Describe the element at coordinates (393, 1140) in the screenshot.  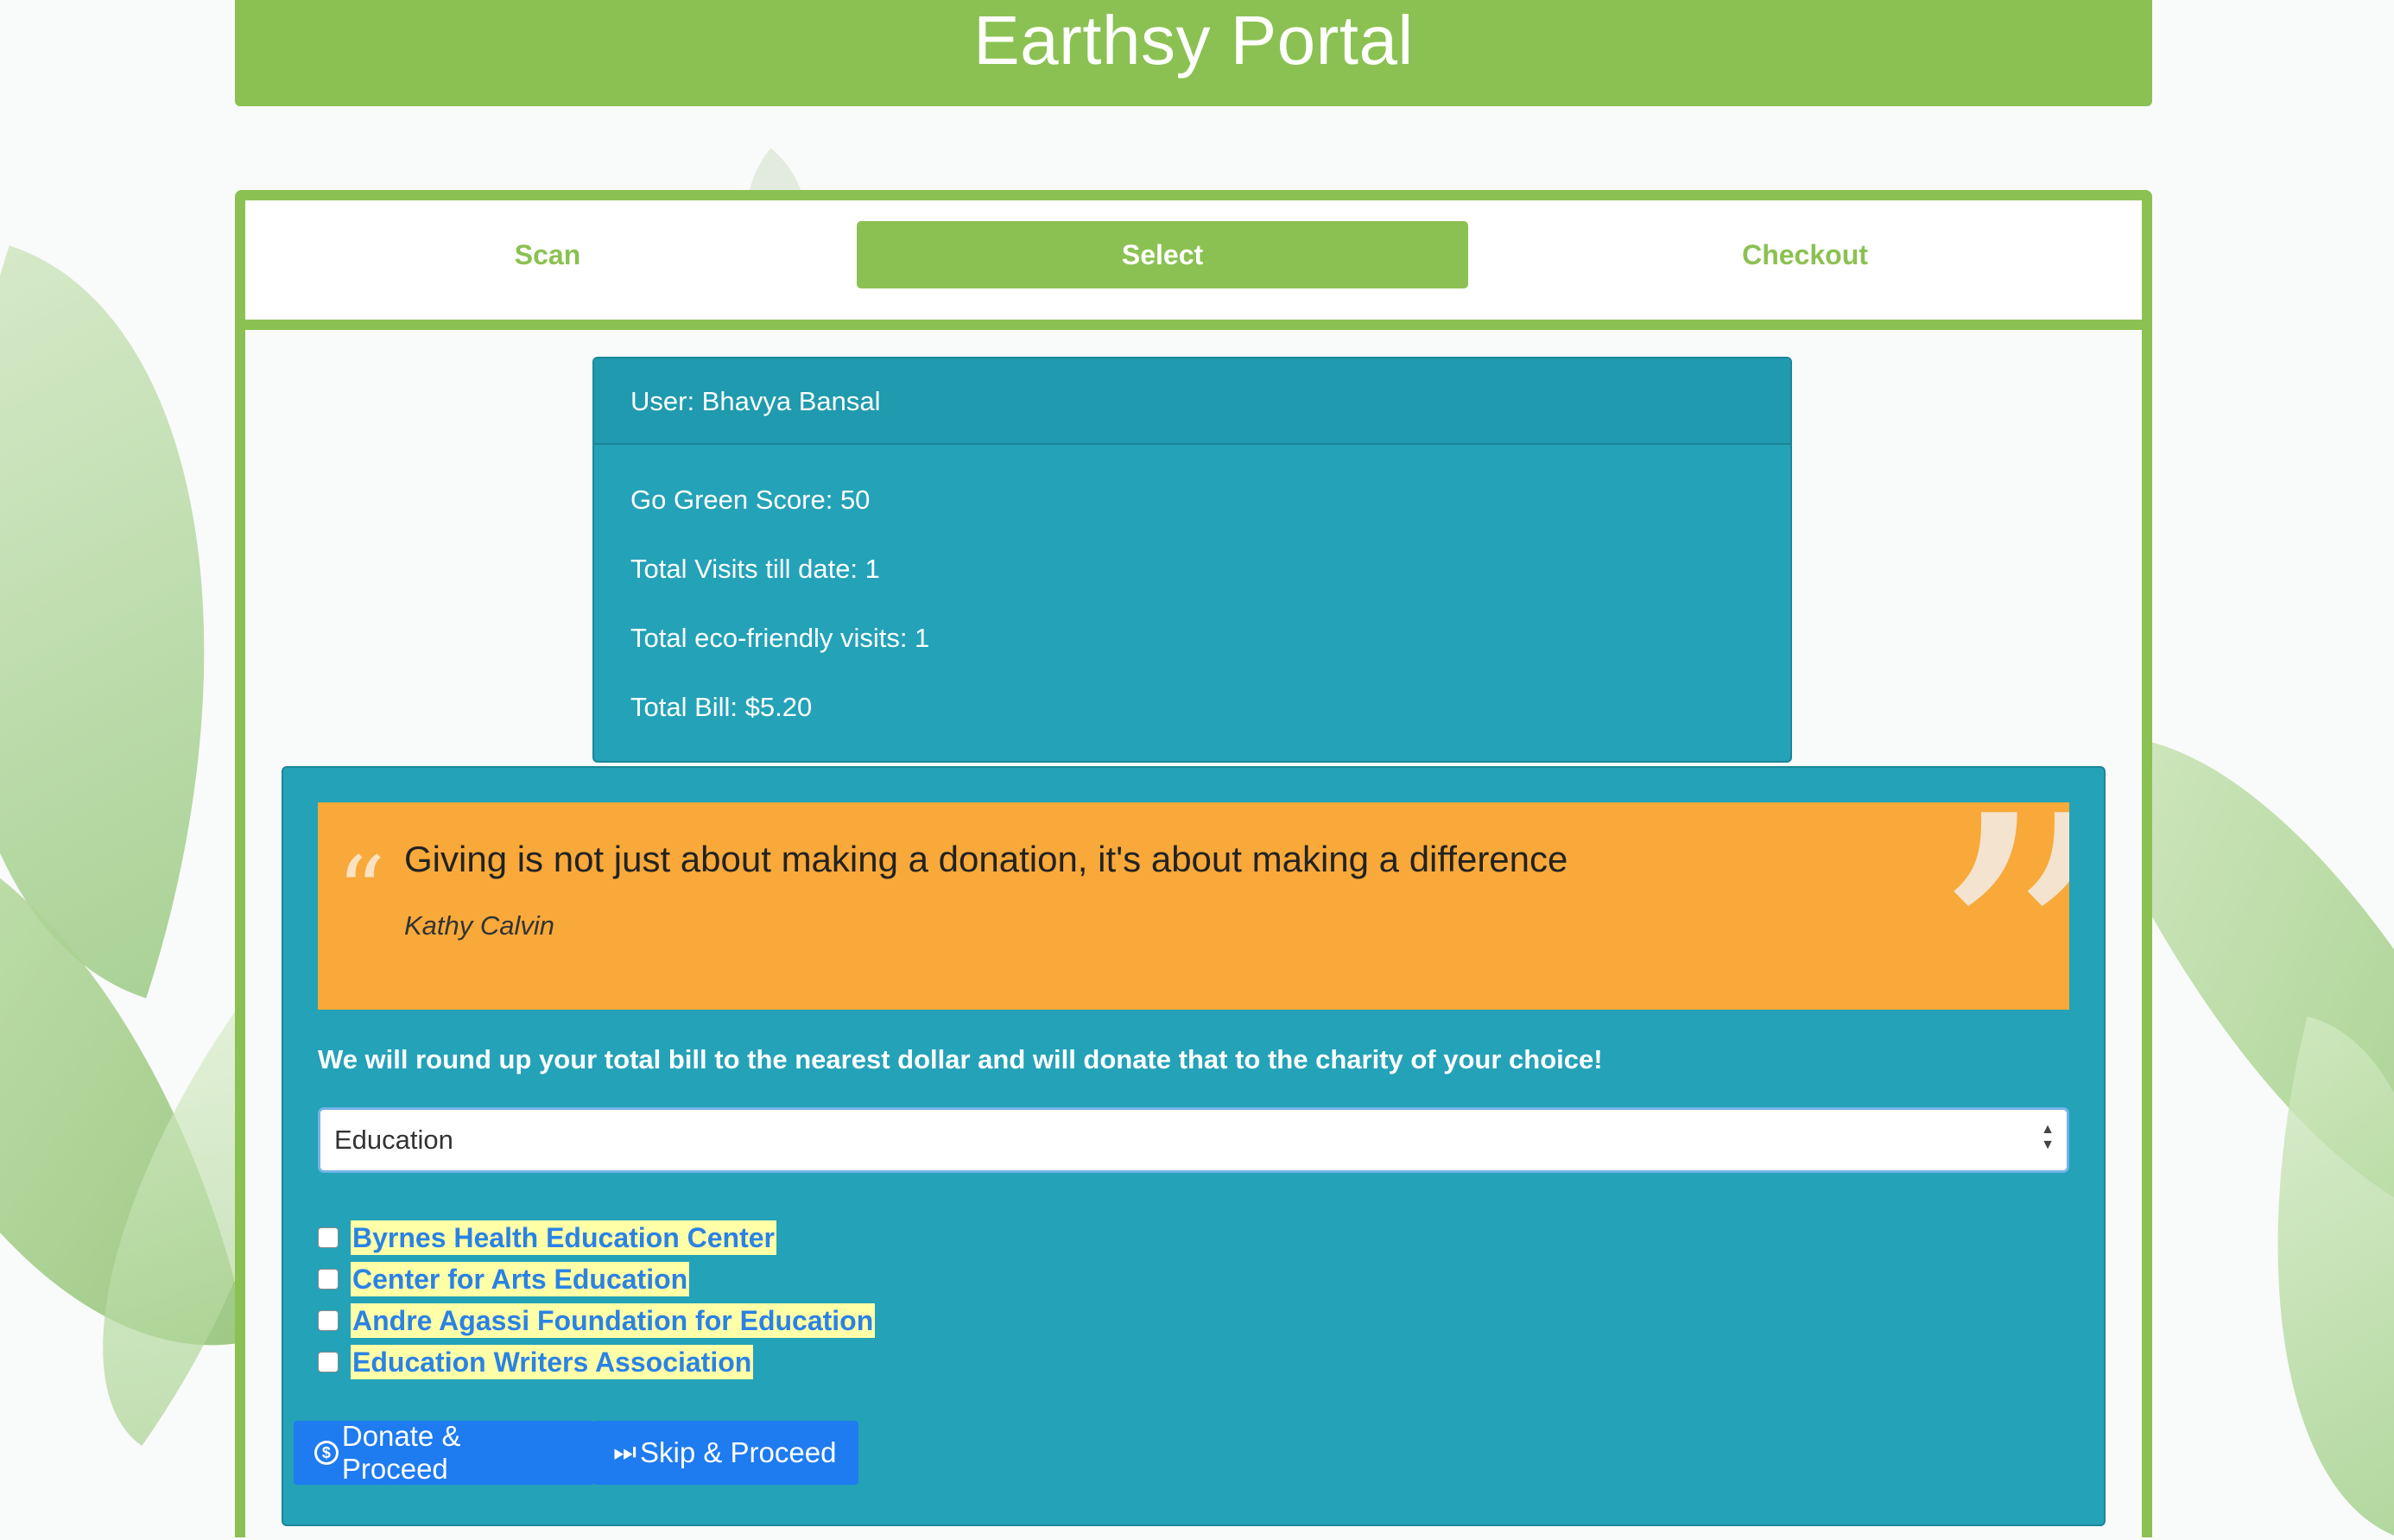
I see `selected-category: Education` at that location.